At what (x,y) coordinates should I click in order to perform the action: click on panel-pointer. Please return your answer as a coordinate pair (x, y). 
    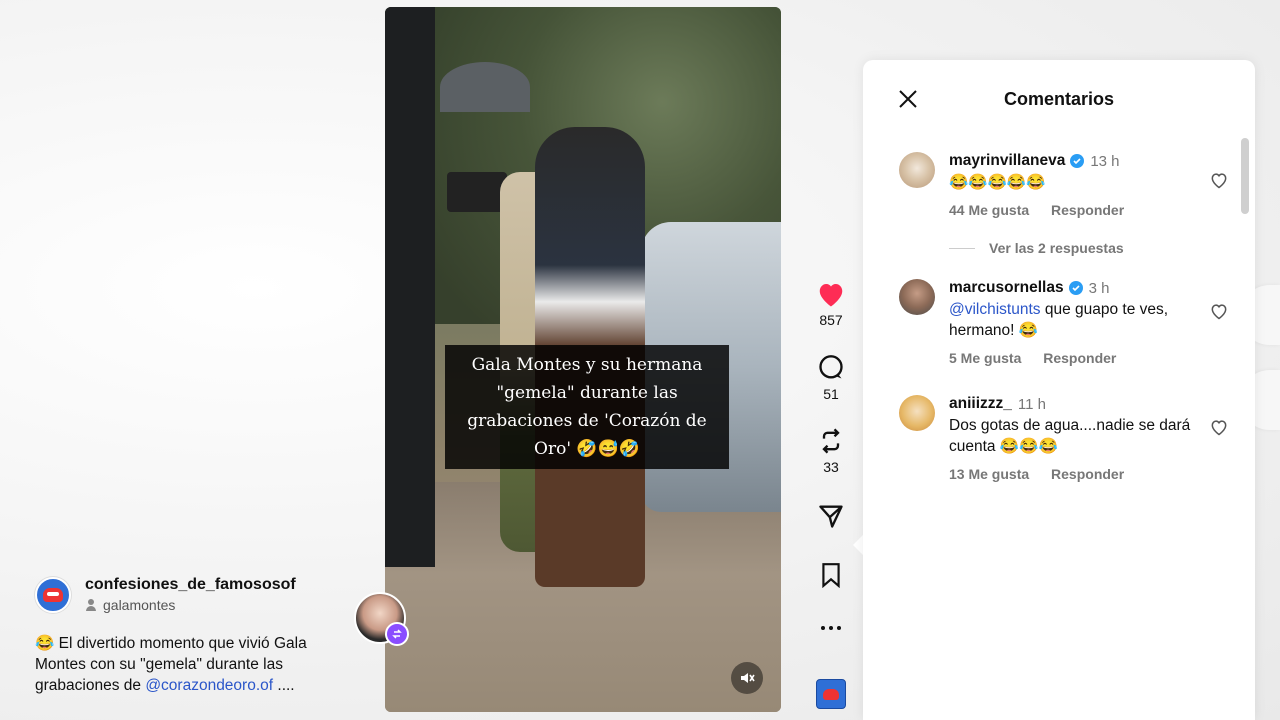
    Looking at the image, I should click on (858, 545).